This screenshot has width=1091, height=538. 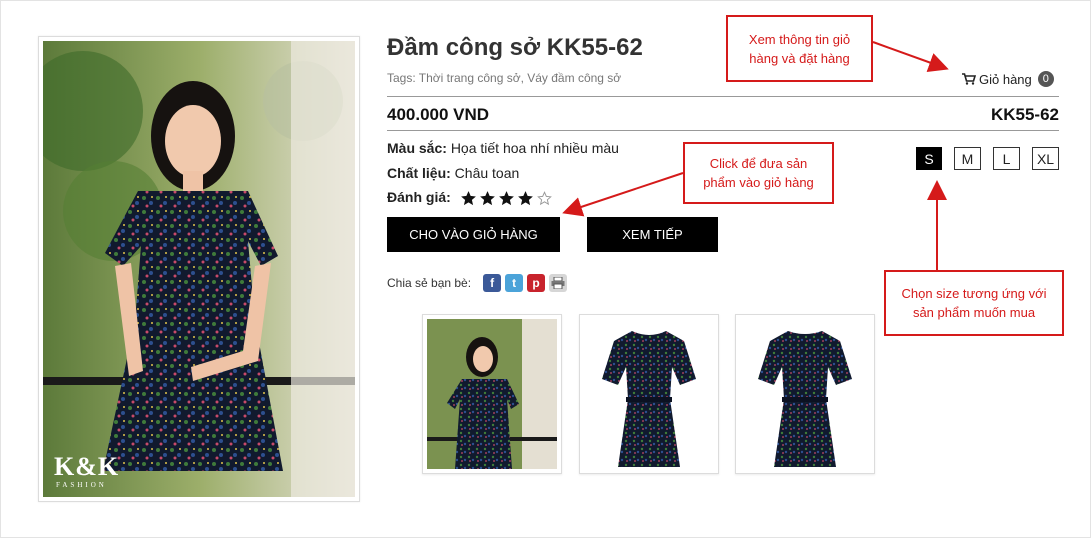 I want to click on size-option-xl: XL, so click(x=1045, y=158).